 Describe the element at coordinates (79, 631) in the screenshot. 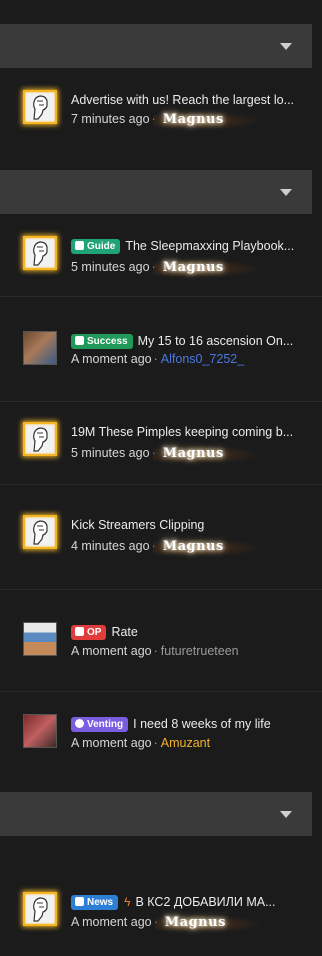

I see `user-icon` at that location.